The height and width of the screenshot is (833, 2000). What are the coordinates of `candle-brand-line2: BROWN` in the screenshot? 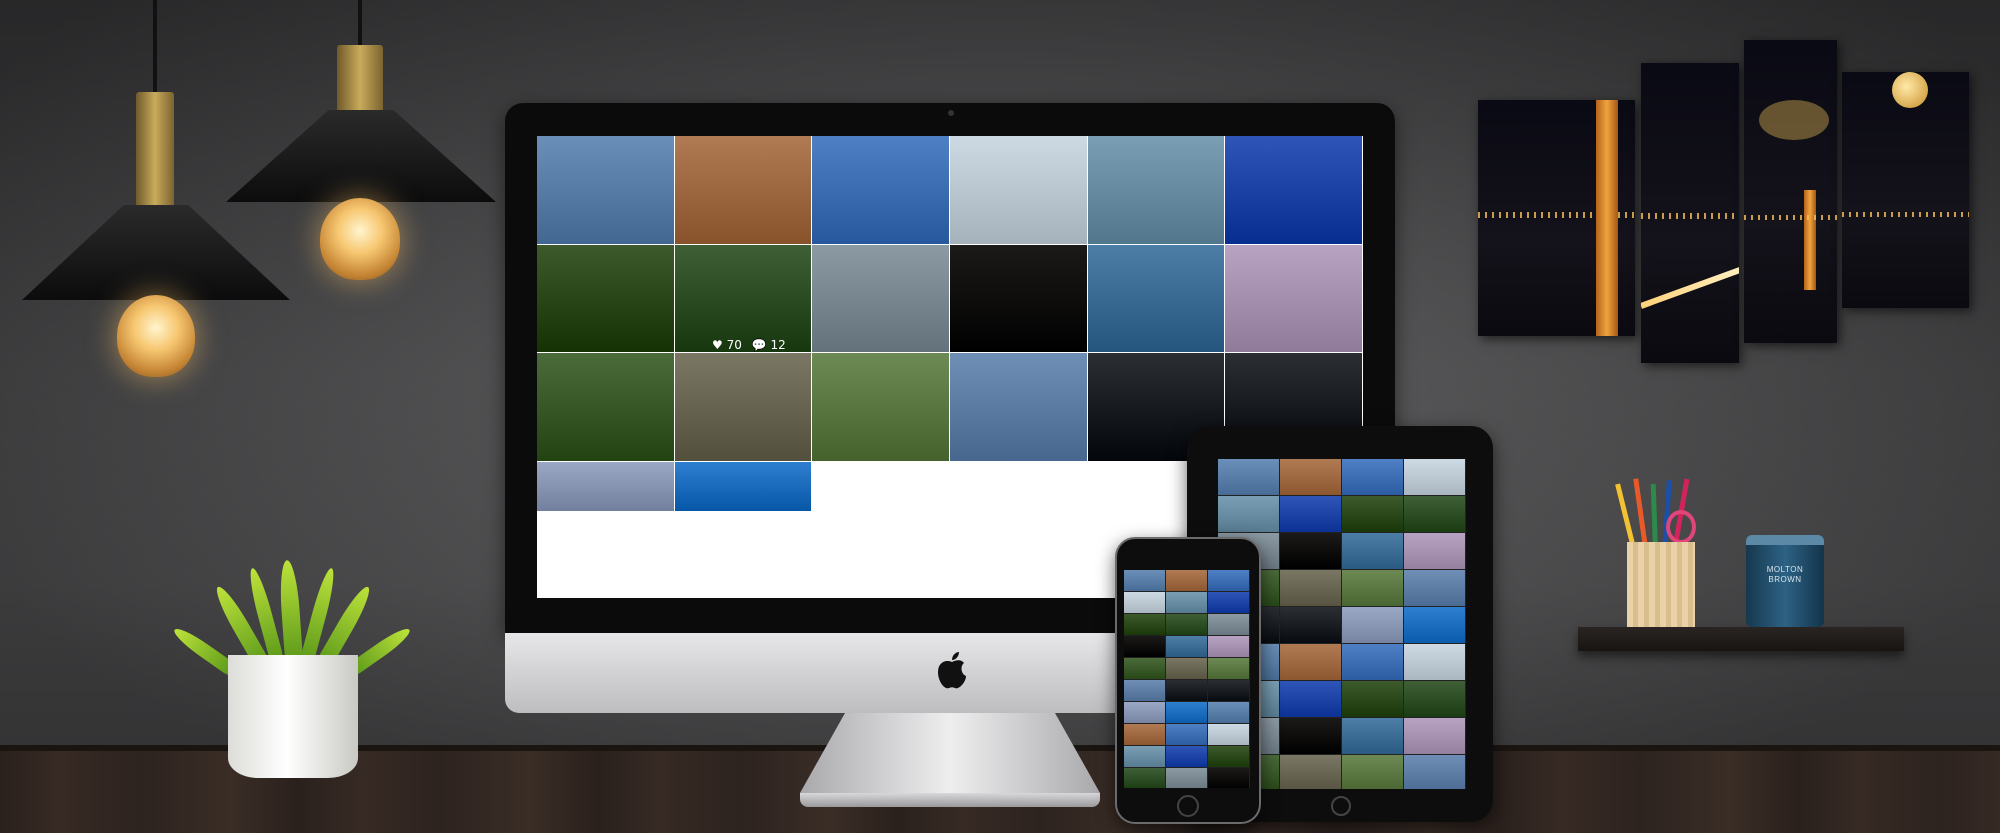 It's located at (1785, 579).